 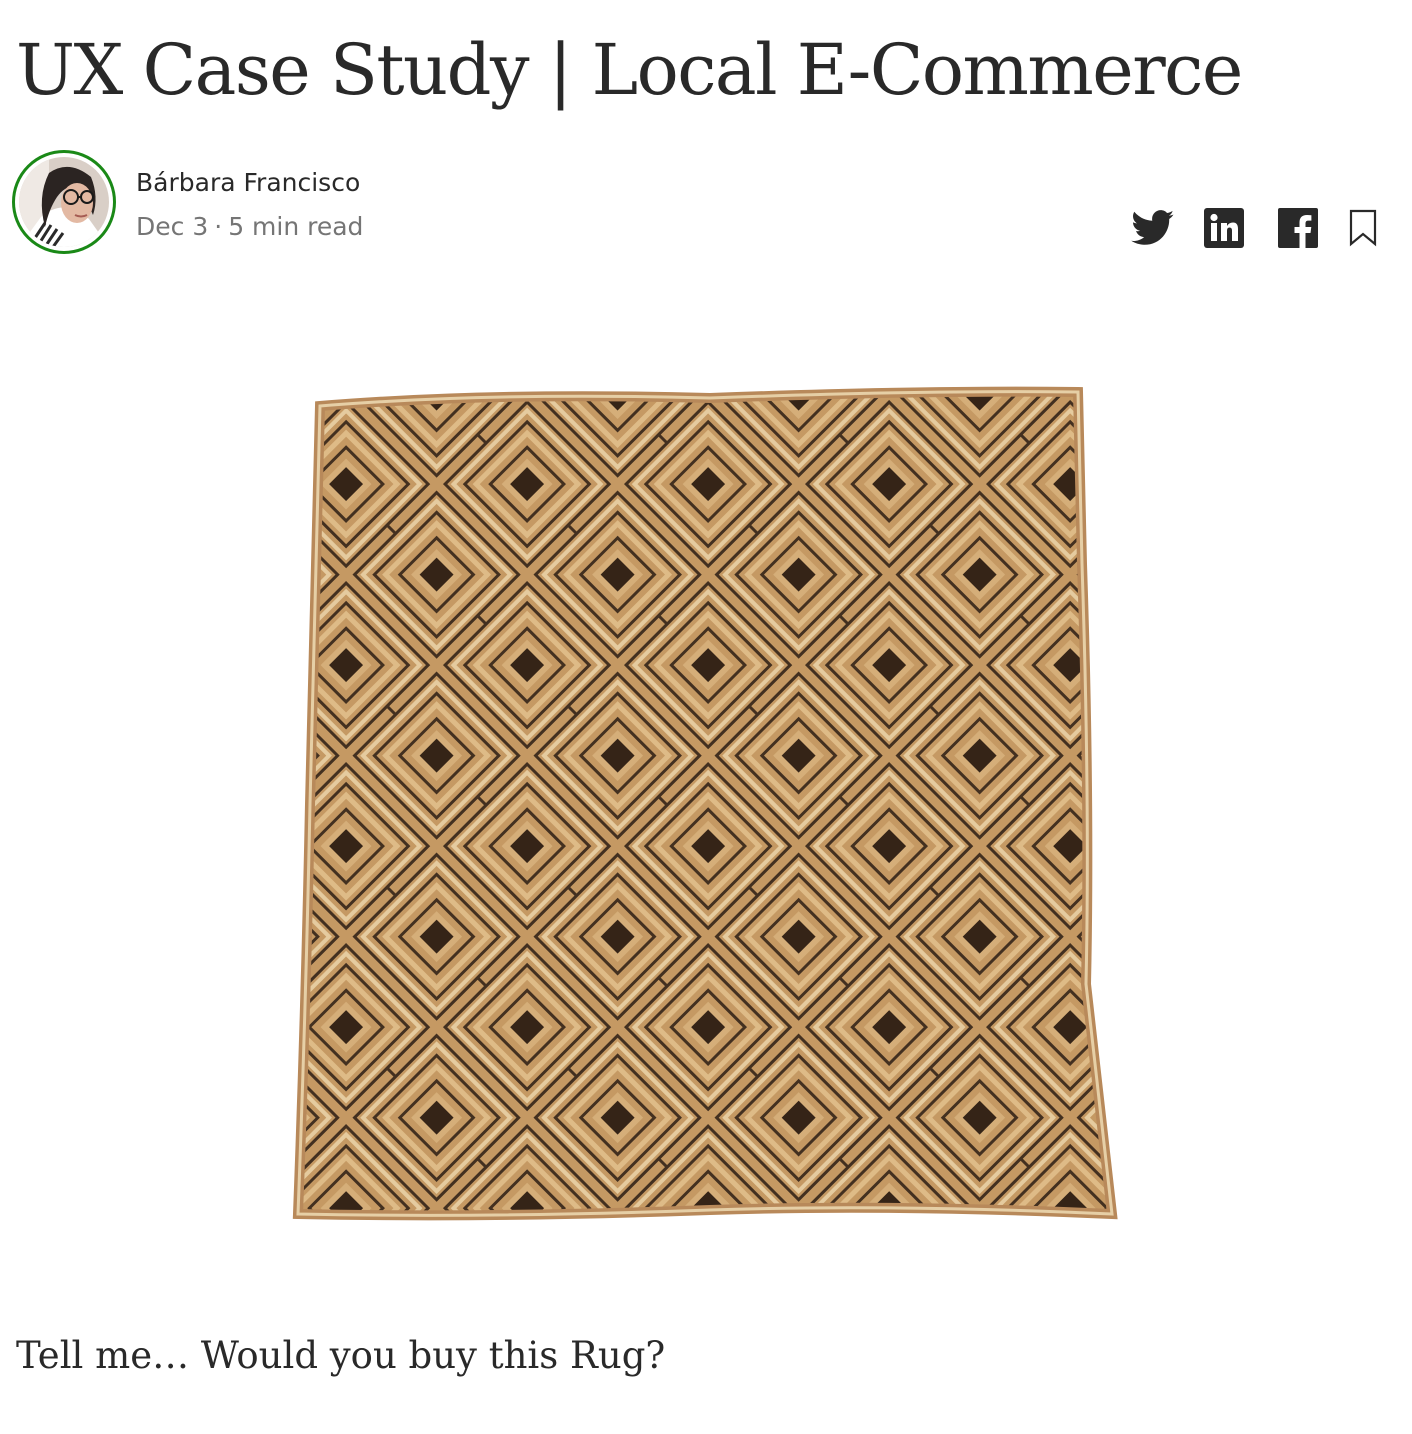 I want to click on twitter-icon, so click(x=1152, y=227).